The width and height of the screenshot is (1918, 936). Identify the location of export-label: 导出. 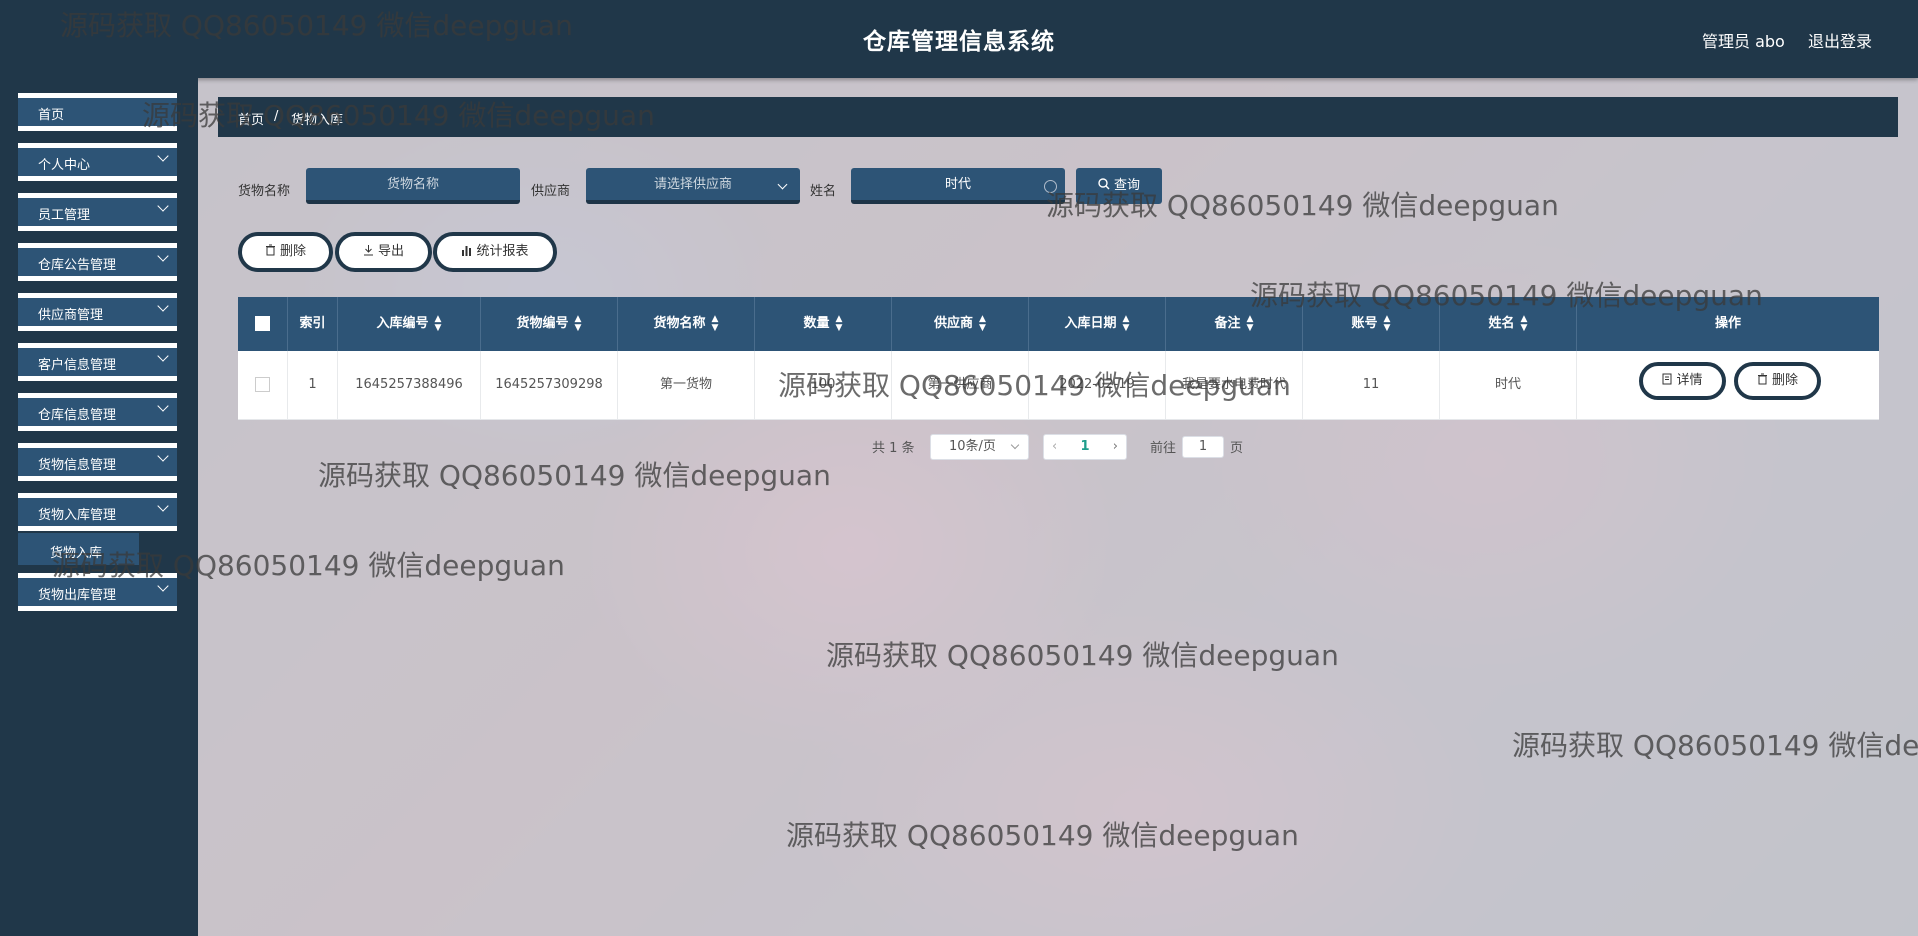
(390, 251).